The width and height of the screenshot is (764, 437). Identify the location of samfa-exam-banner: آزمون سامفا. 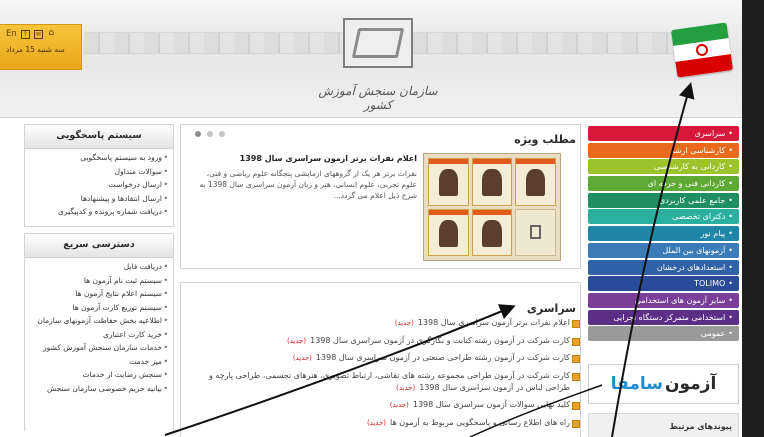
(663, 384).